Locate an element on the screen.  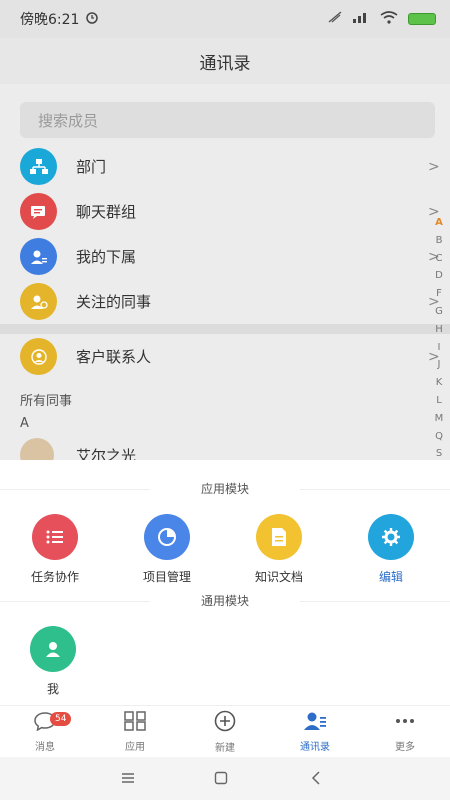
module-label: 知识文档 is located at coordinates (278, 577).